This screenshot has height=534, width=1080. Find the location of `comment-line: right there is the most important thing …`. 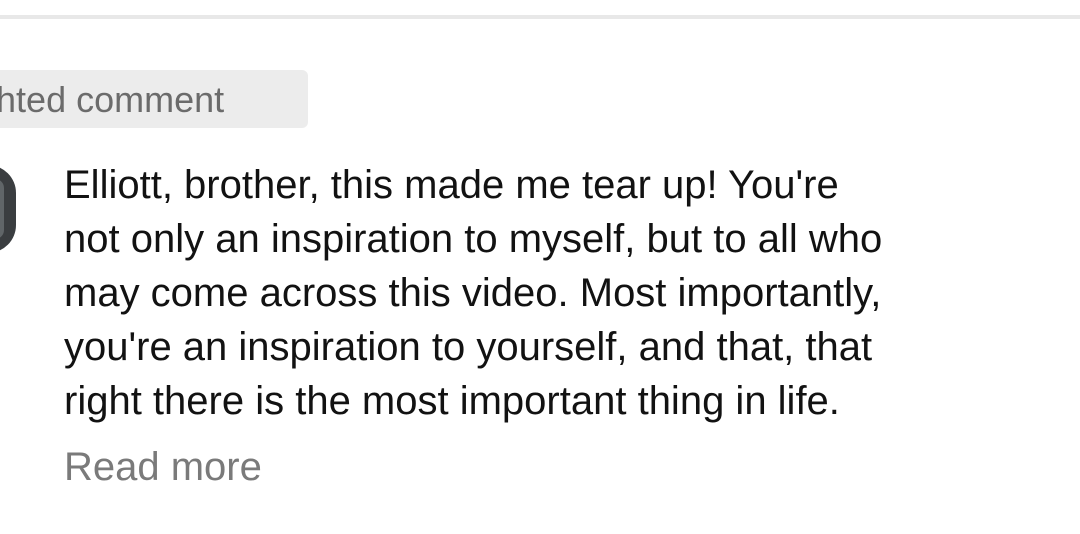

comment-line: right there is the most important thing … is located at coordinates (452, 401).